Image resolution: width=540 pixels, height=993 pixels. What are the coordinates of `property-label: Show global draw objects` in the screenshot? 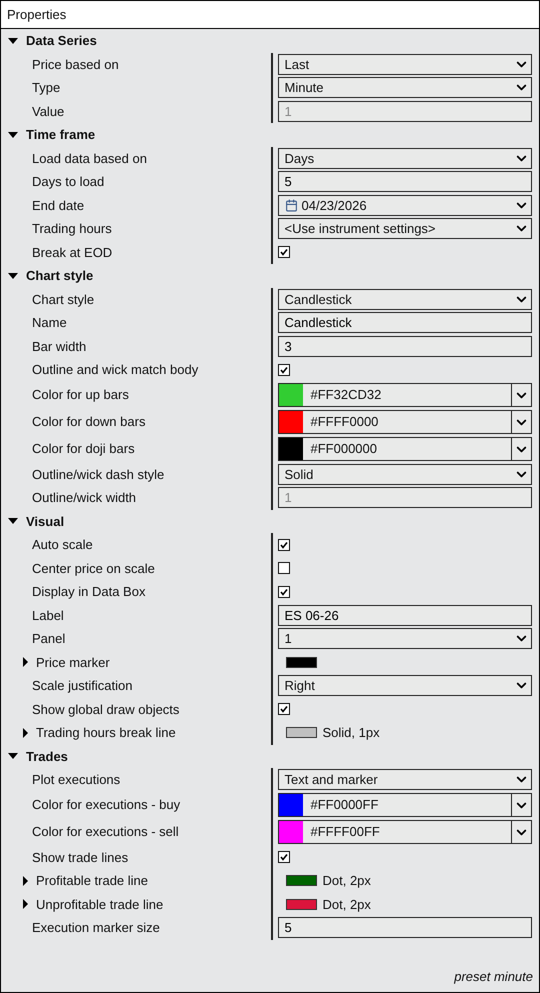 It's located at (105, 709).